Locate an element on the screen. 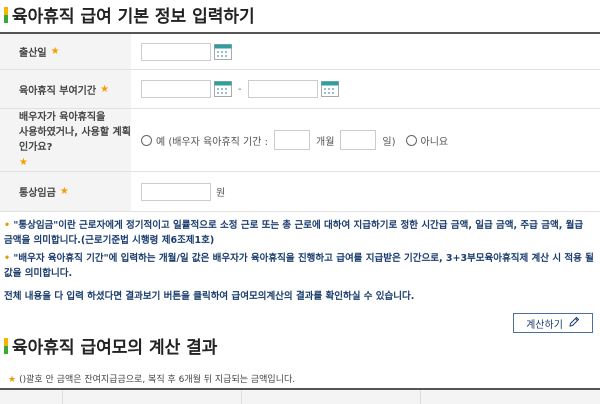 This screenshot has width=600, height=404. spouse-yes-radio is located at coordinates (146, 140).